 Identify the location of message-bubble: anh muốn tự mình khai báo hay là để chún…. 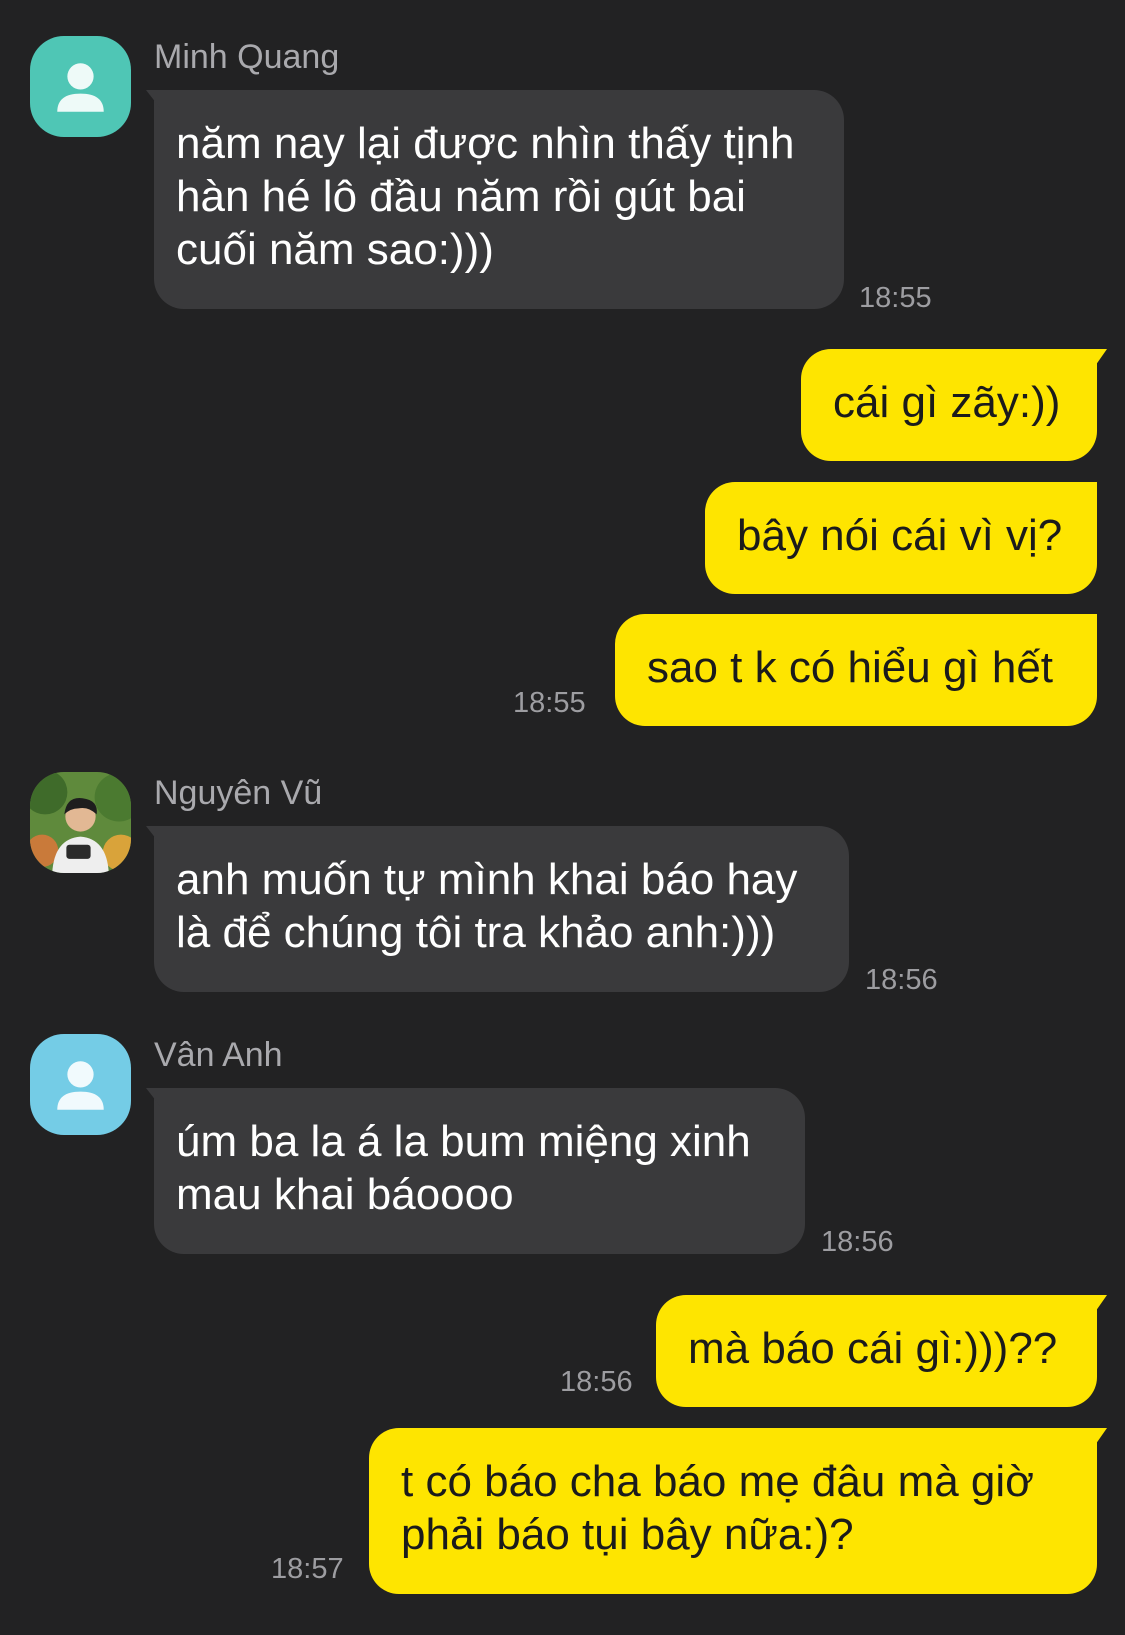
(497, 909).